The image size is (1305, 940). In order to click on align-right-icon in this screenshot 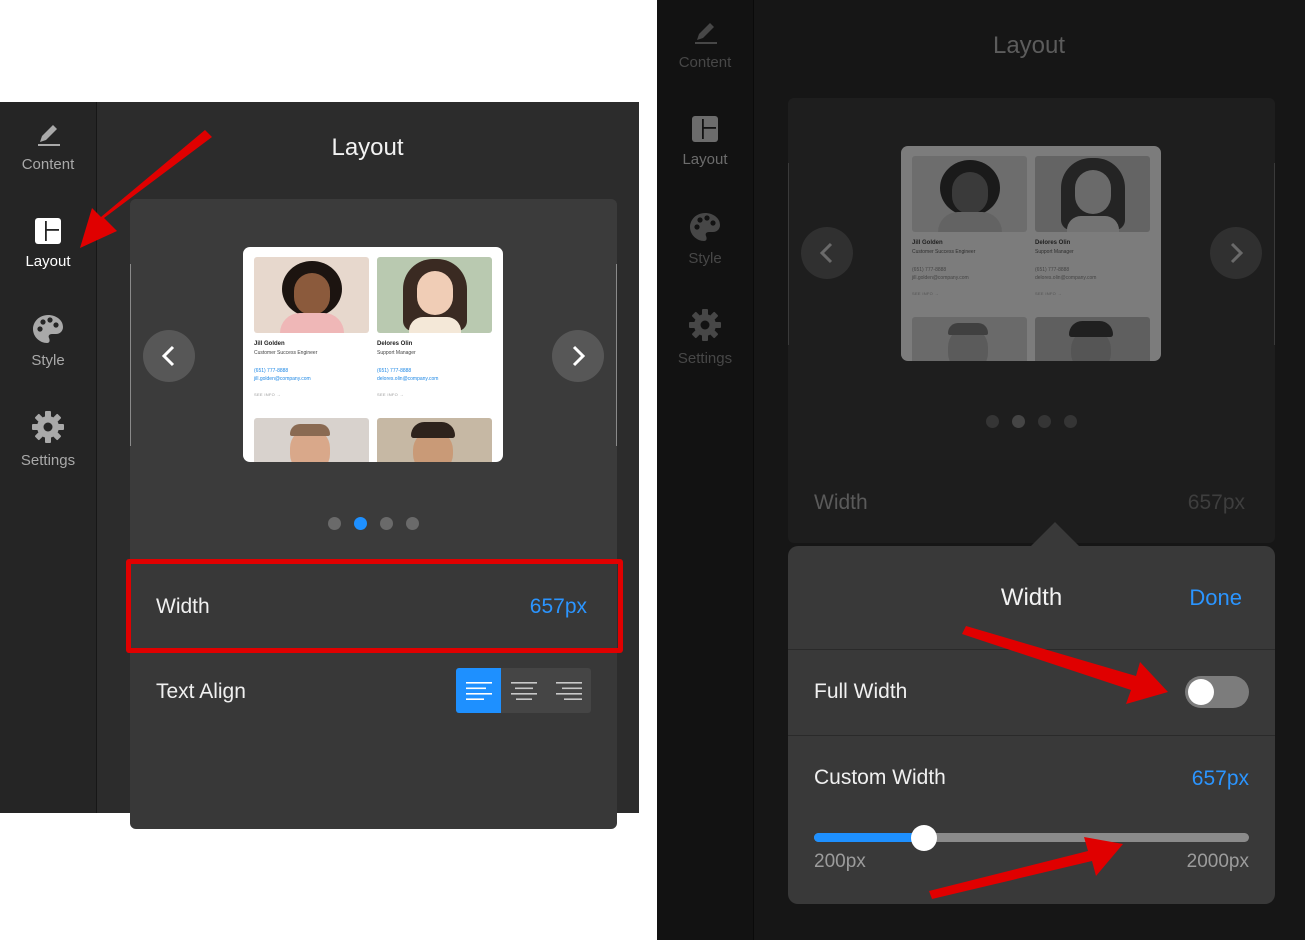, I will do `click(568, 690)`.